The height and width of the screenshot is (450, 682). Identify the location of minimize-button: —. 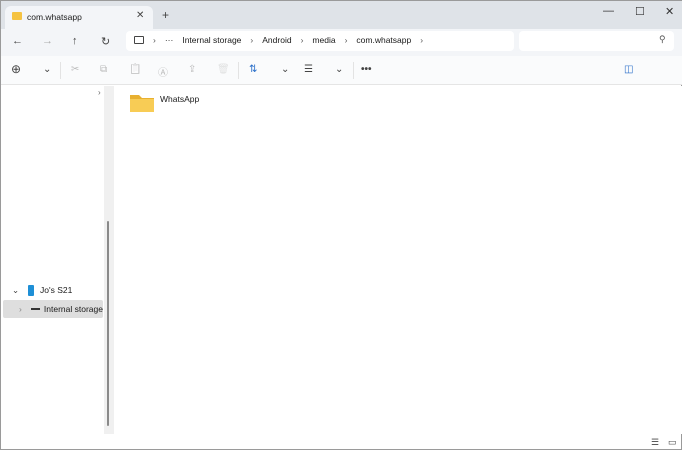
(608, 11).